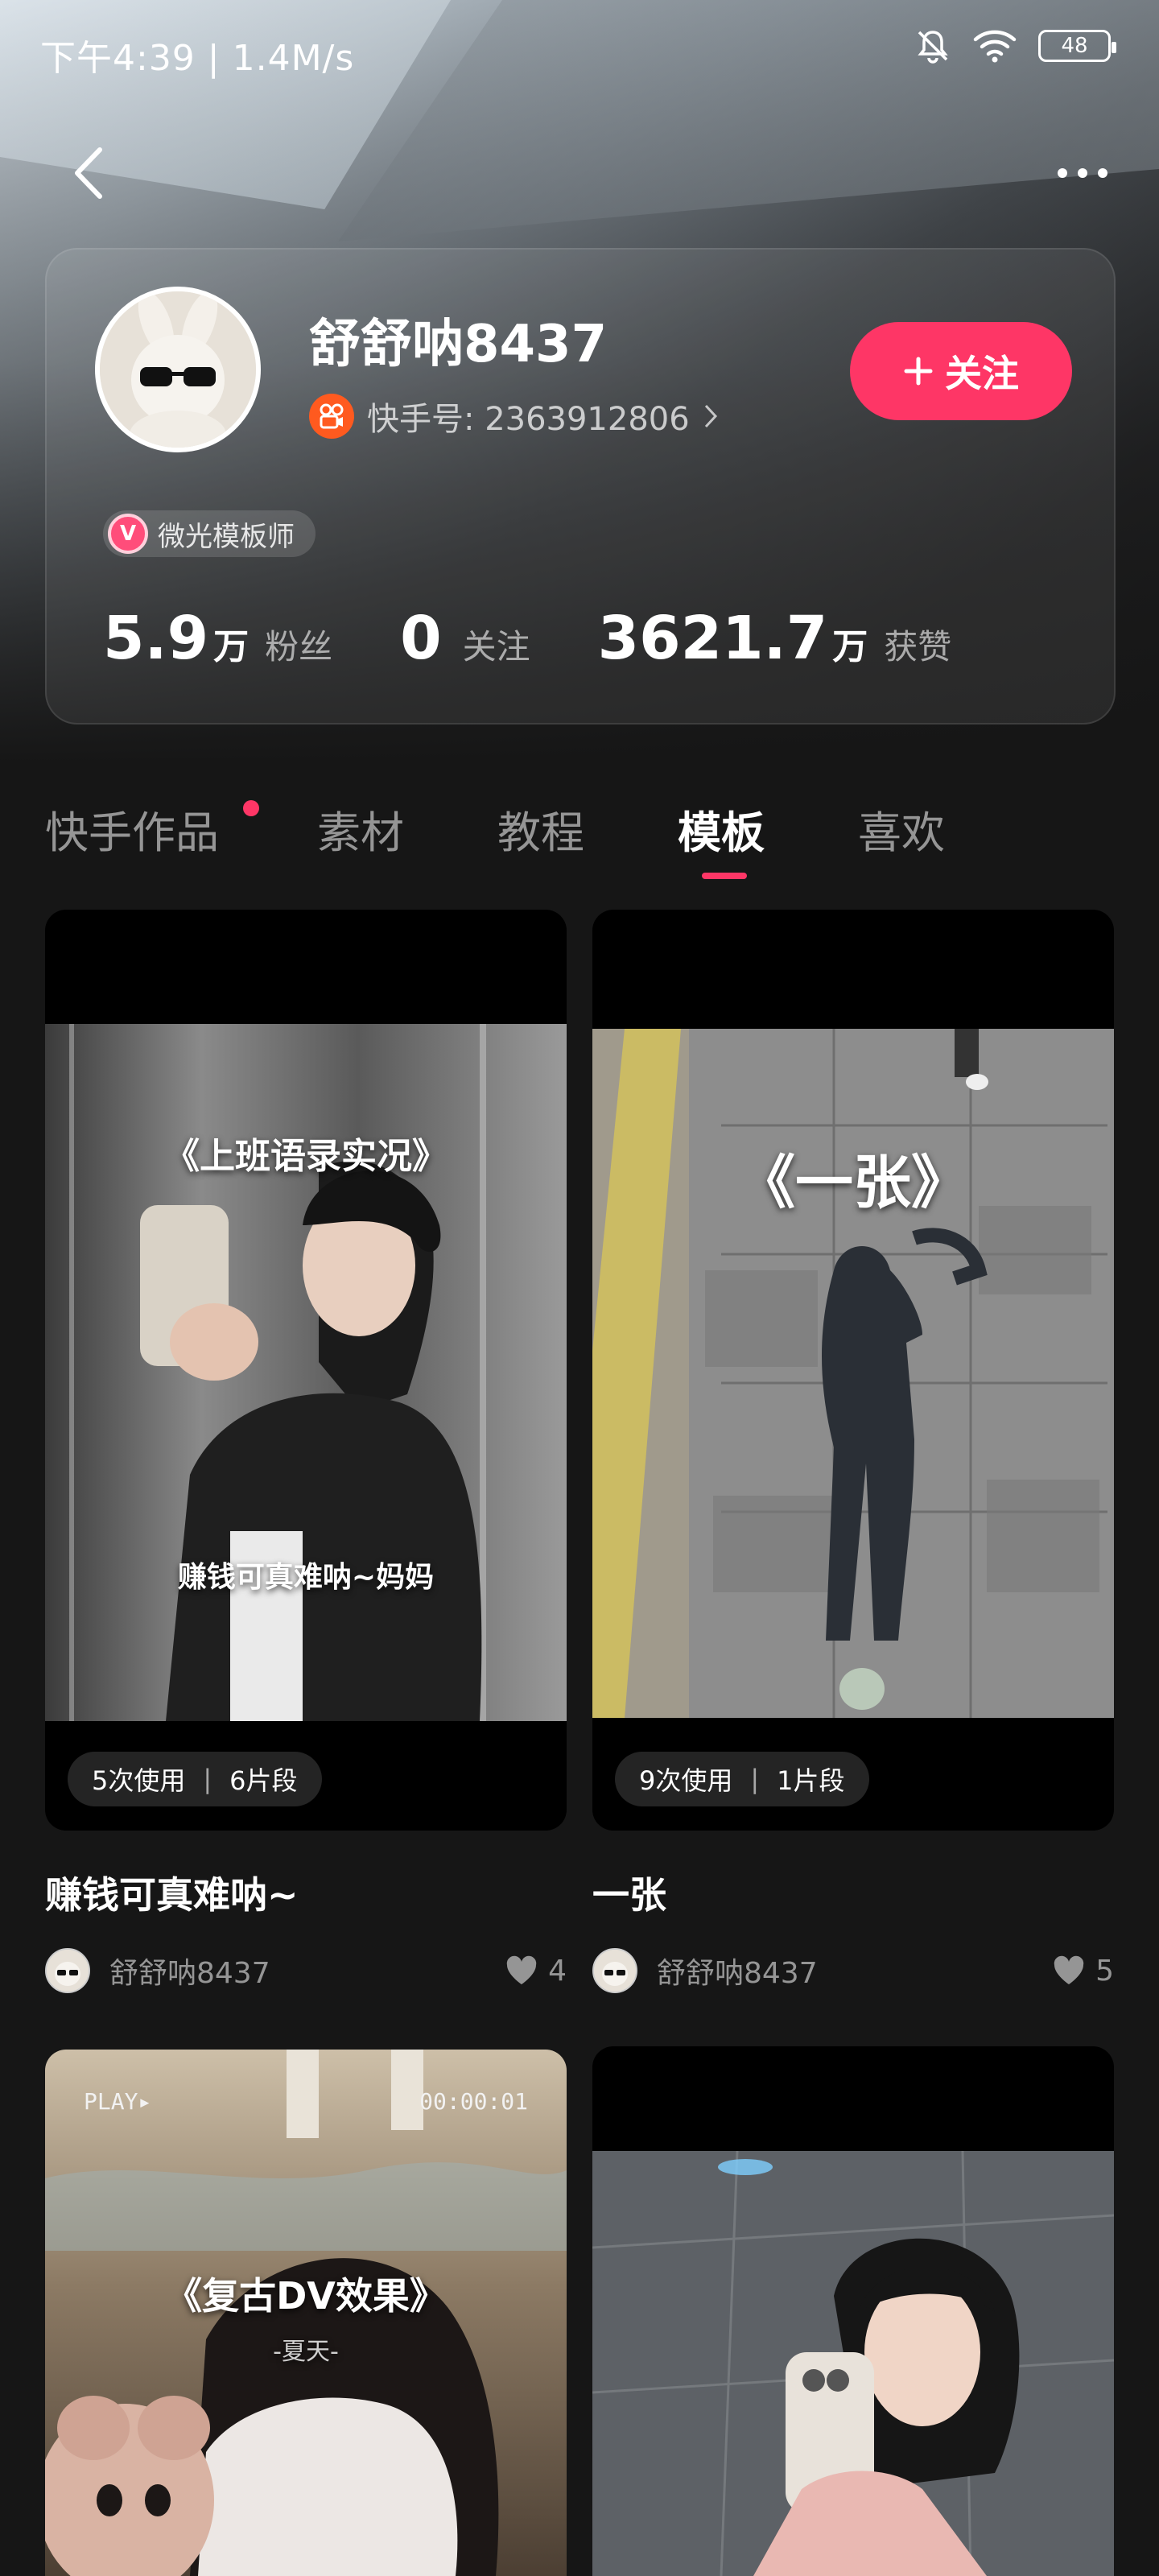  I want to click on tab-notification-dot, so click(251, 808).